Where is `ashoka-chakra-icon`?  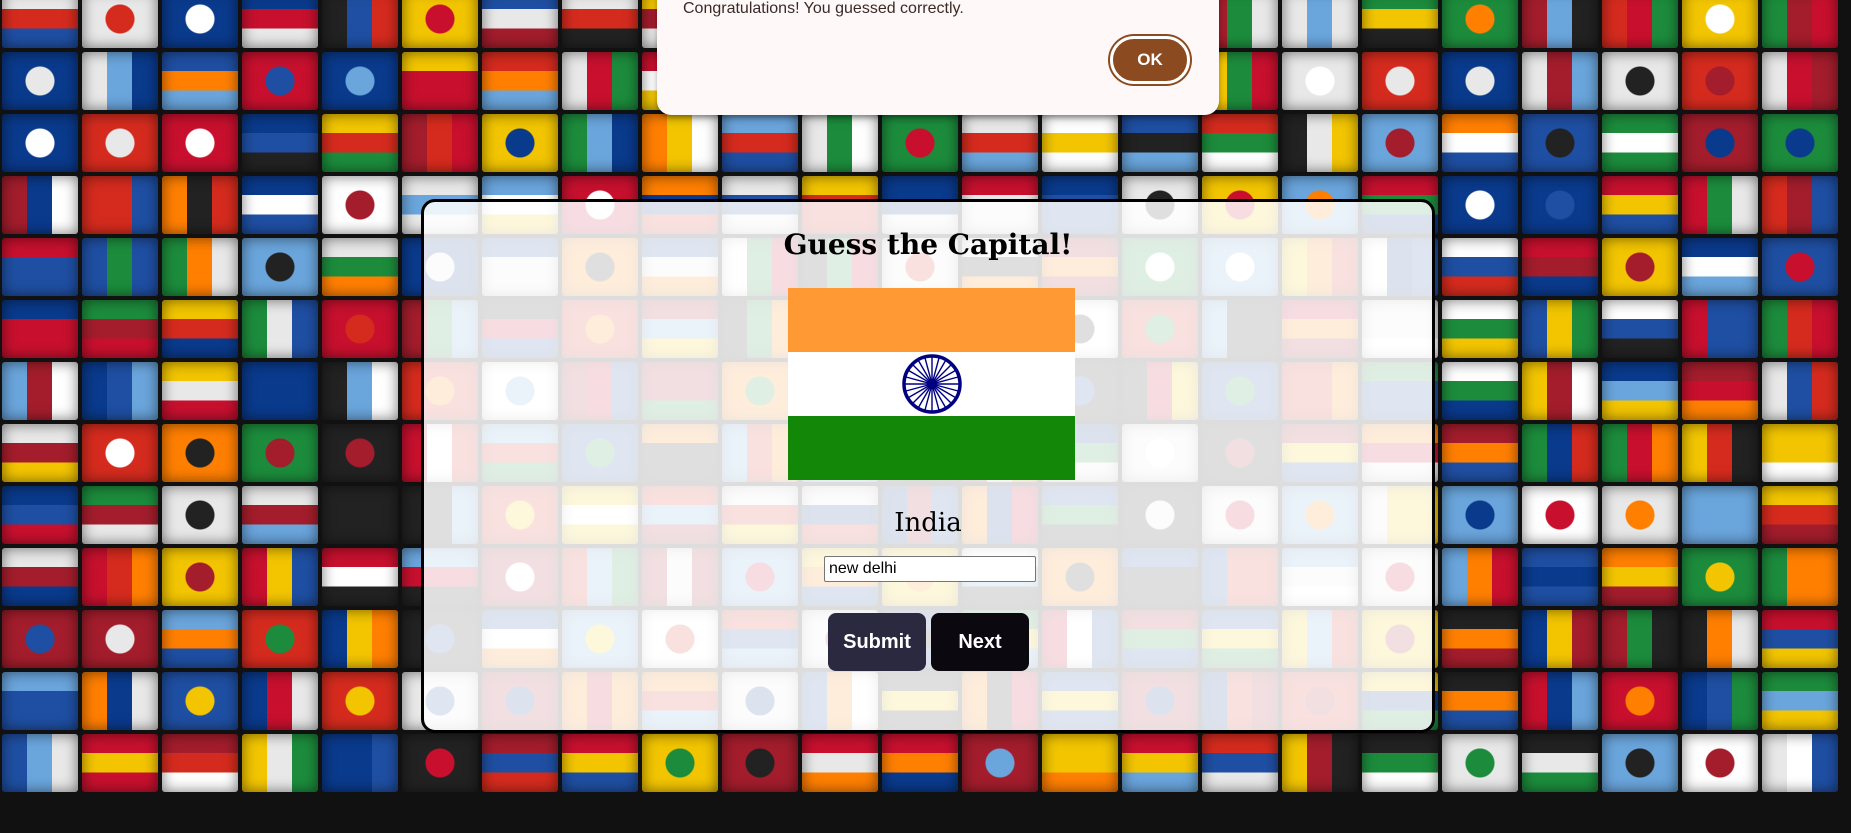
ashoka-chakra-icon is located at coordinates (932, 384).